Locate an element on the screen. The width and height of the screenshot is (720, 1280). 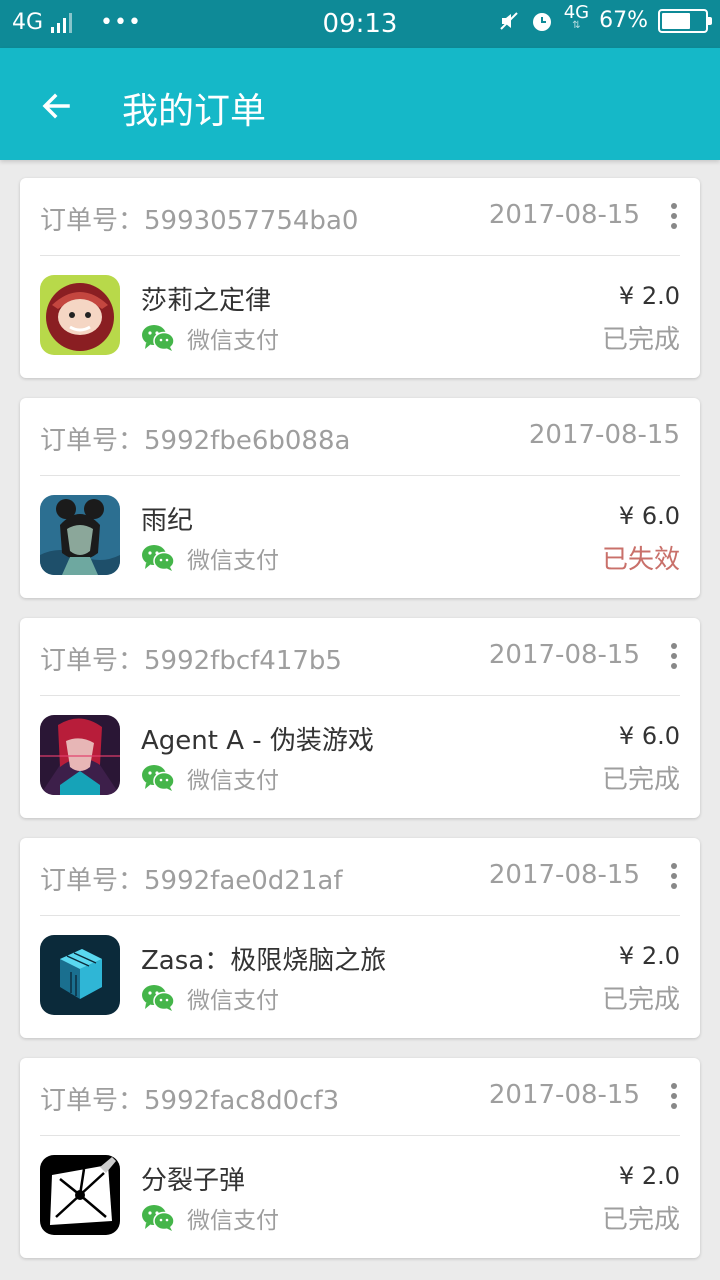
status-right: 4G ⇅ 67% is located at coordinates (605, 18).